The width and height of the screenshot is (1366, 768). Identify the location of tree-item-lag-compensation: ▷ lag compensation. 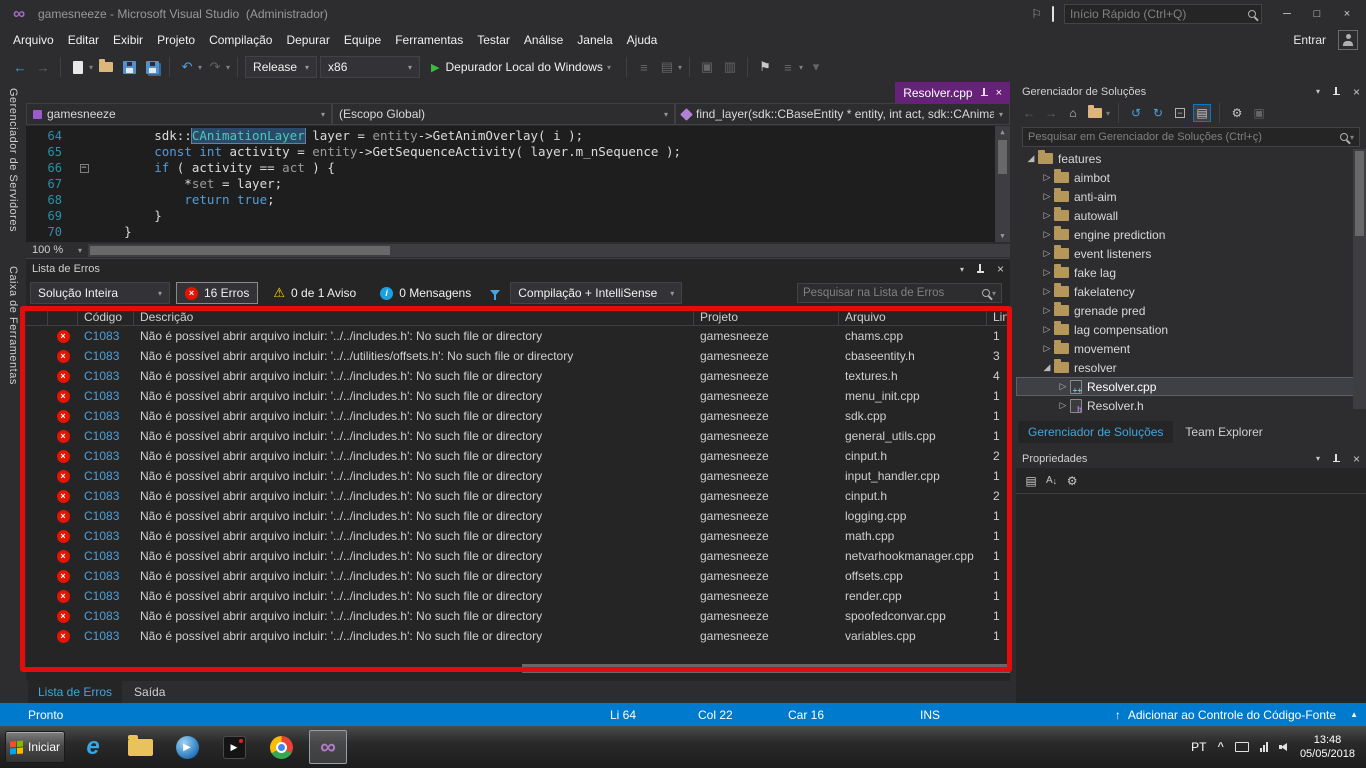
(1191, 329).